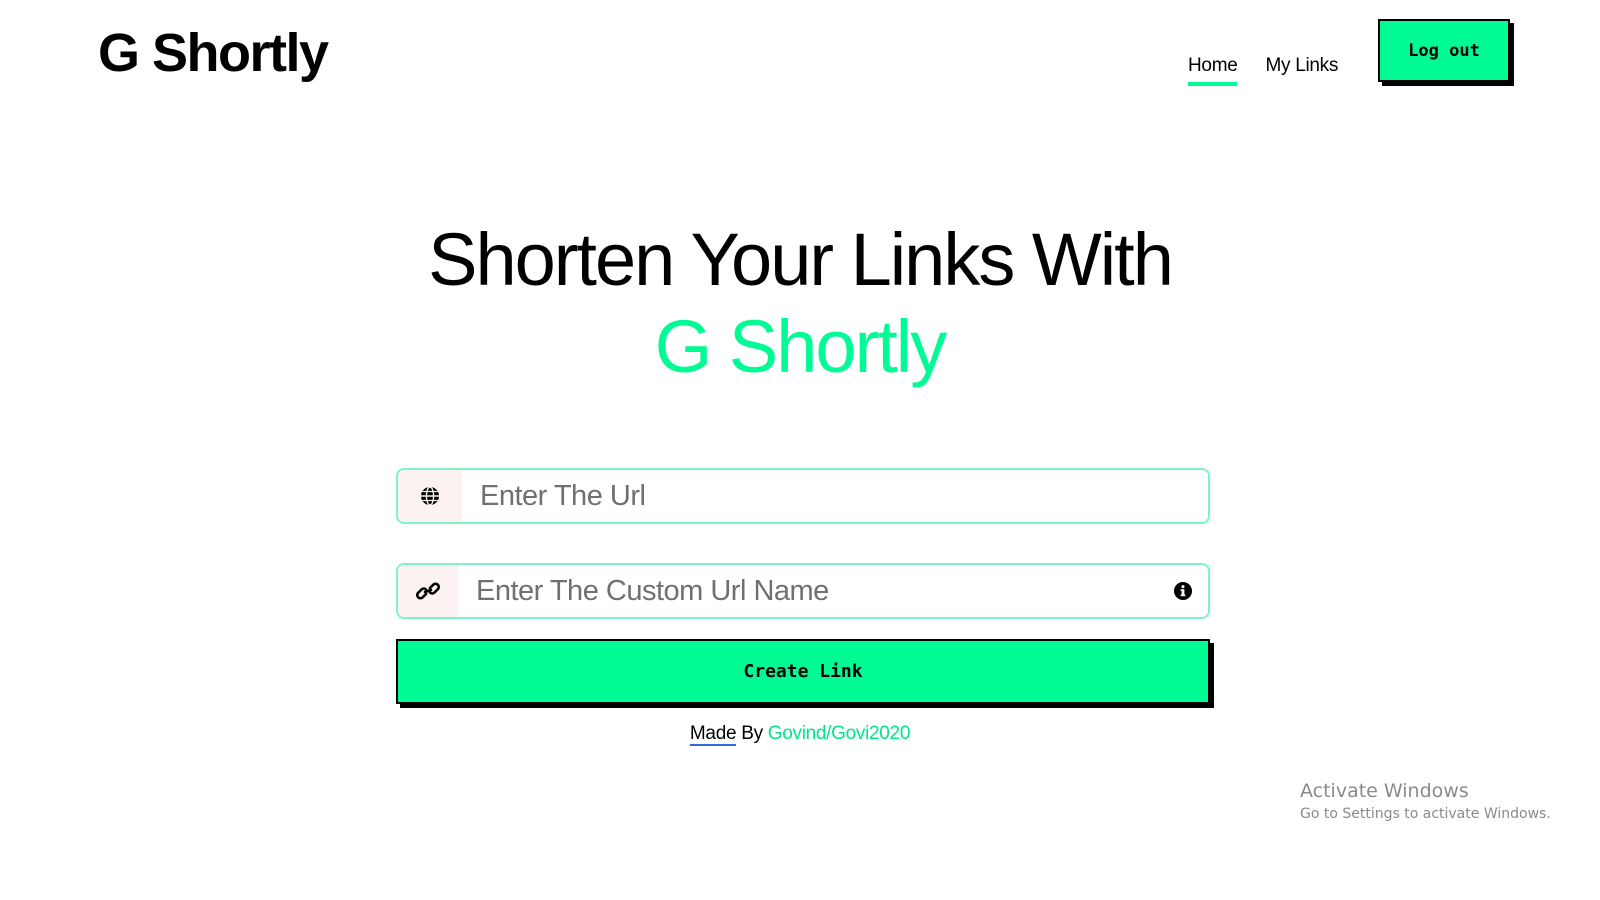 The width and height of the screenshot is (1600, 900). What do you see at coordinates (839, 733) in the screenshot?
I see `author-link: Govind/Govi2020` at bounding box center [839, 733].